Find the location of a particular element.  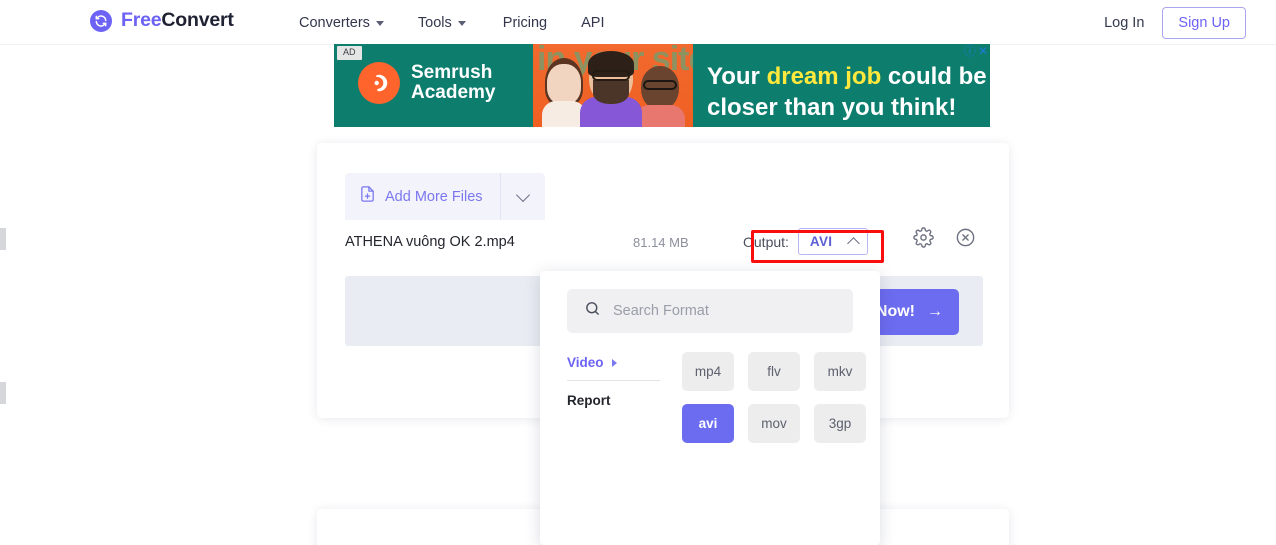

nav-item-converters: Converters is located at coordinates (350, 22).